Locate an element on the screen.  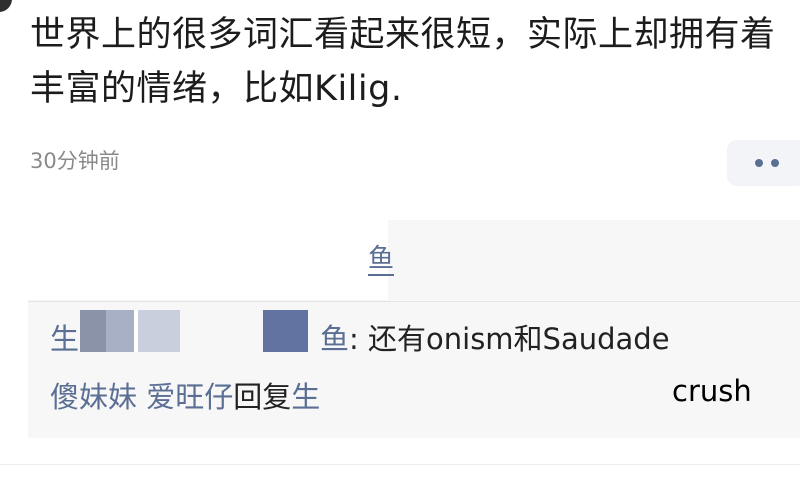
more-options-button is located at coordinates (763, 163).